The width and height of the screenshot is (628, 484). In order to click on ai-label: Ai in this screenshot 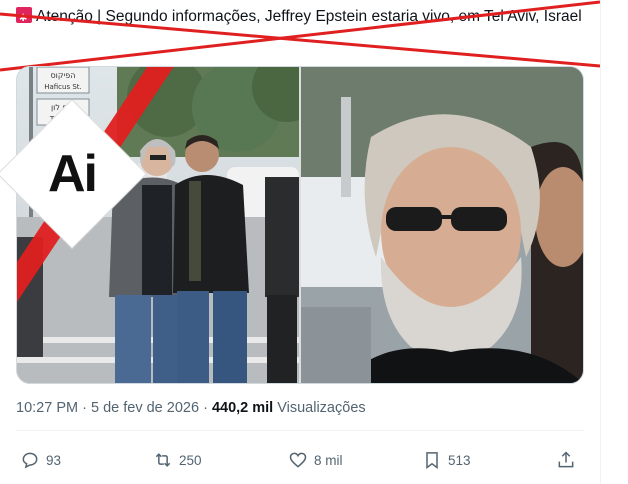, I will do `click(73, 174)`.